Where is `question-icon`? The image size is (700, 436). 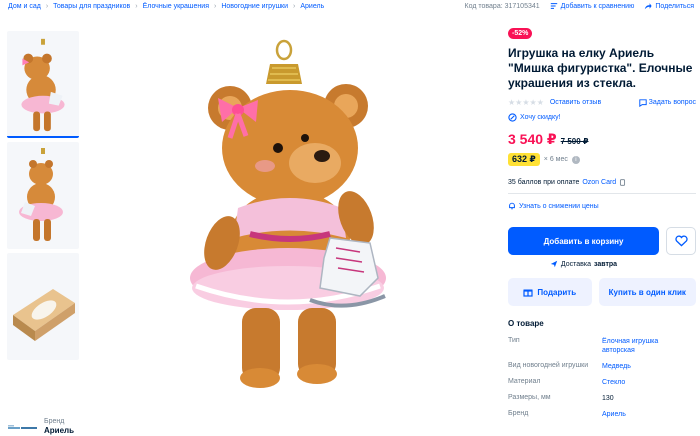 question-icon is located at coordinates (642, 102).